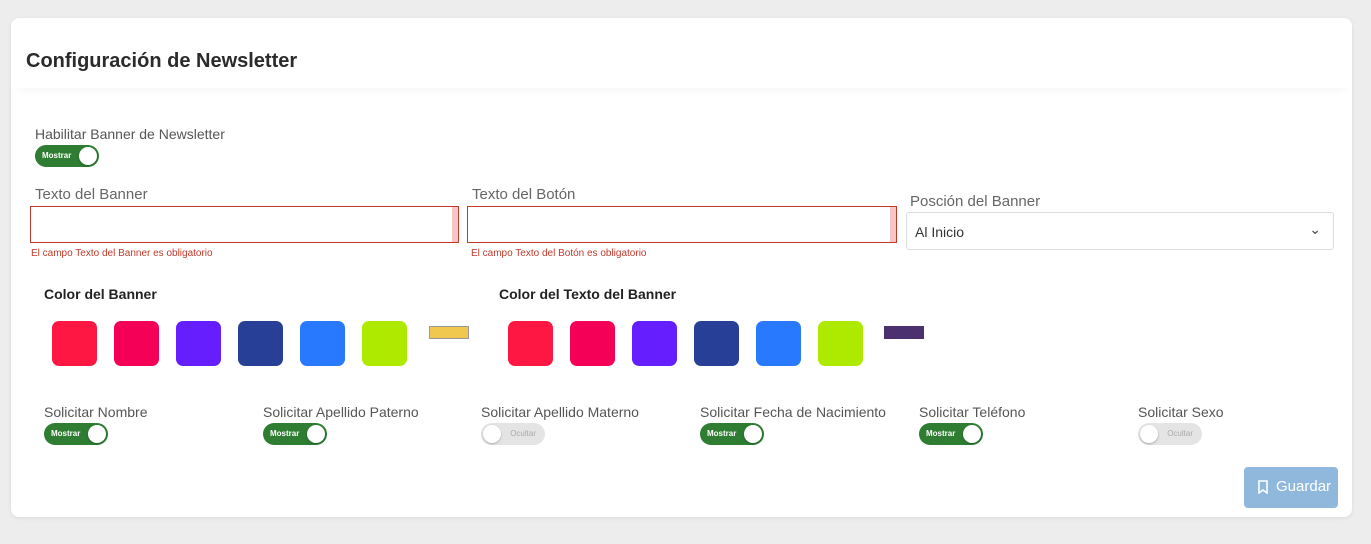 The image size is (1371, 544). I want to click on button-text-input, so click(682, 224).